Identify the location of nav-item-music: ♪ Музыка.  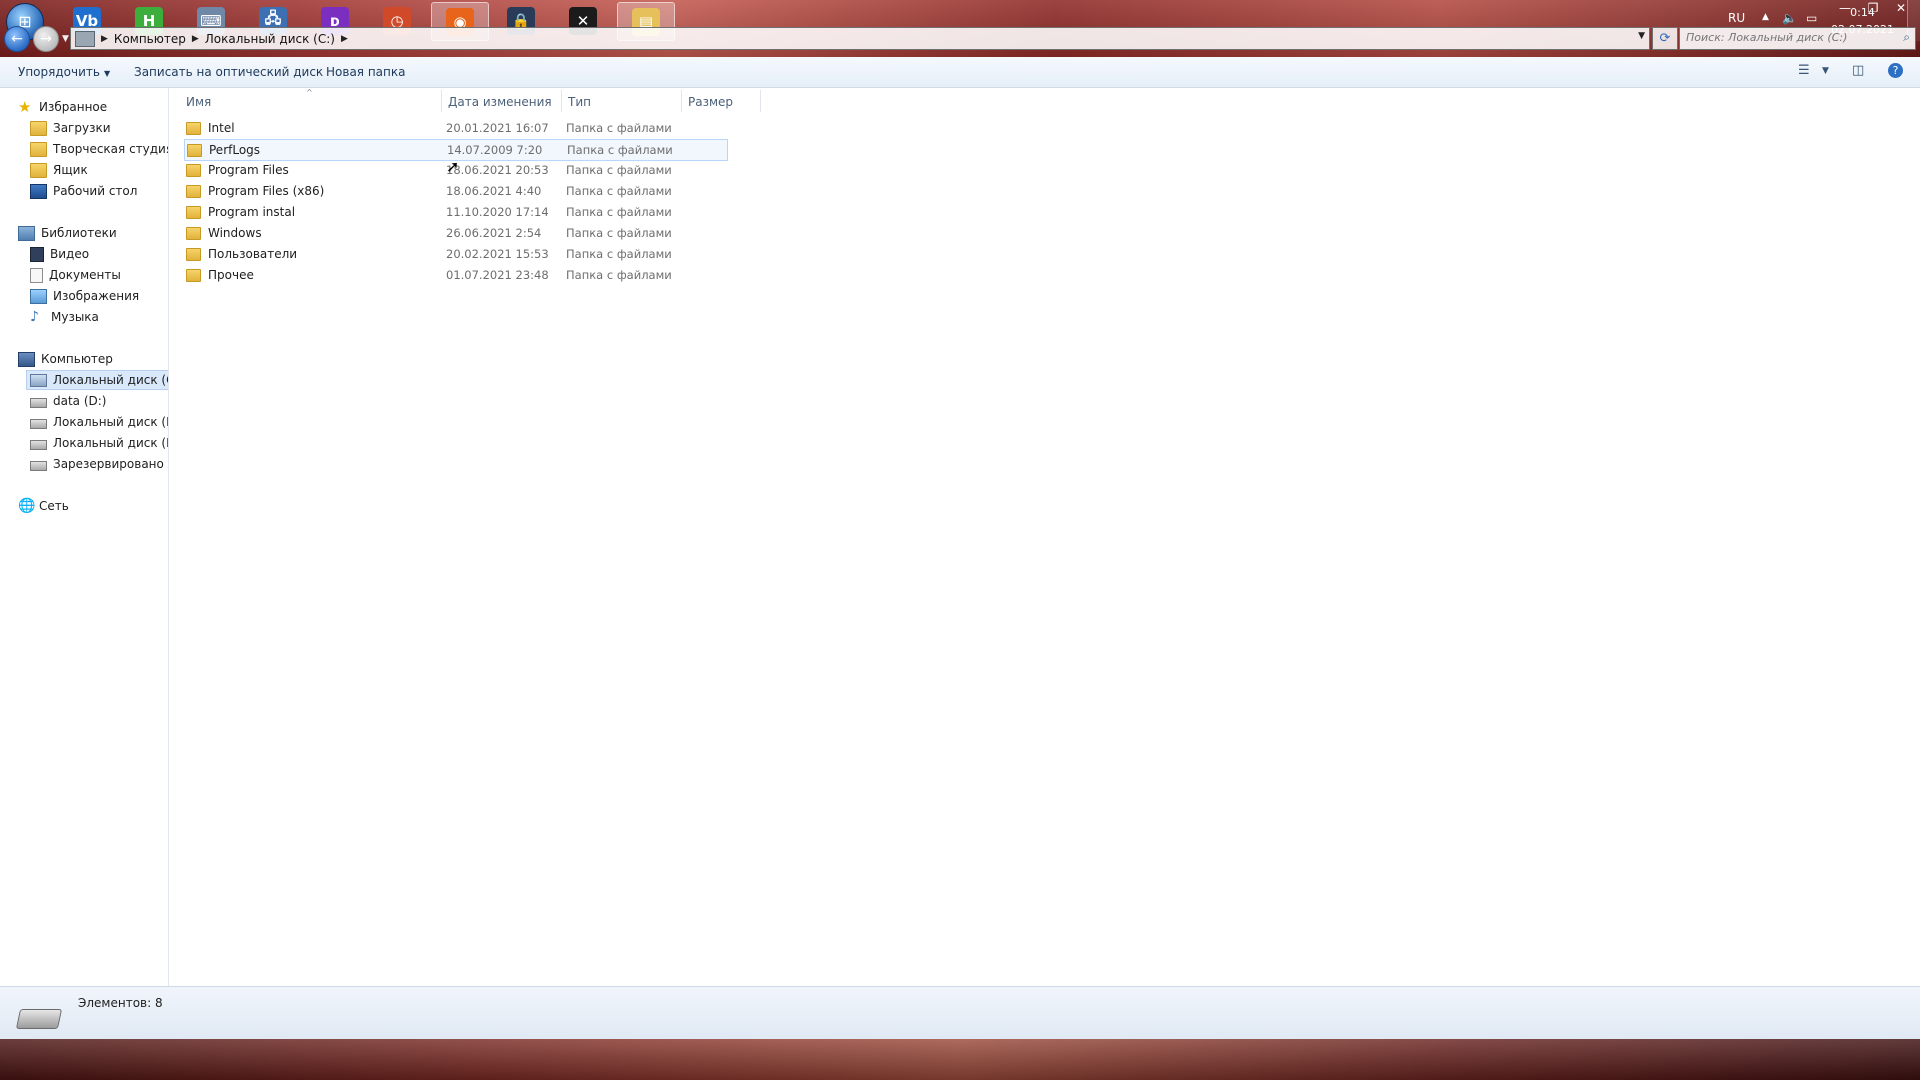
(64, 317).